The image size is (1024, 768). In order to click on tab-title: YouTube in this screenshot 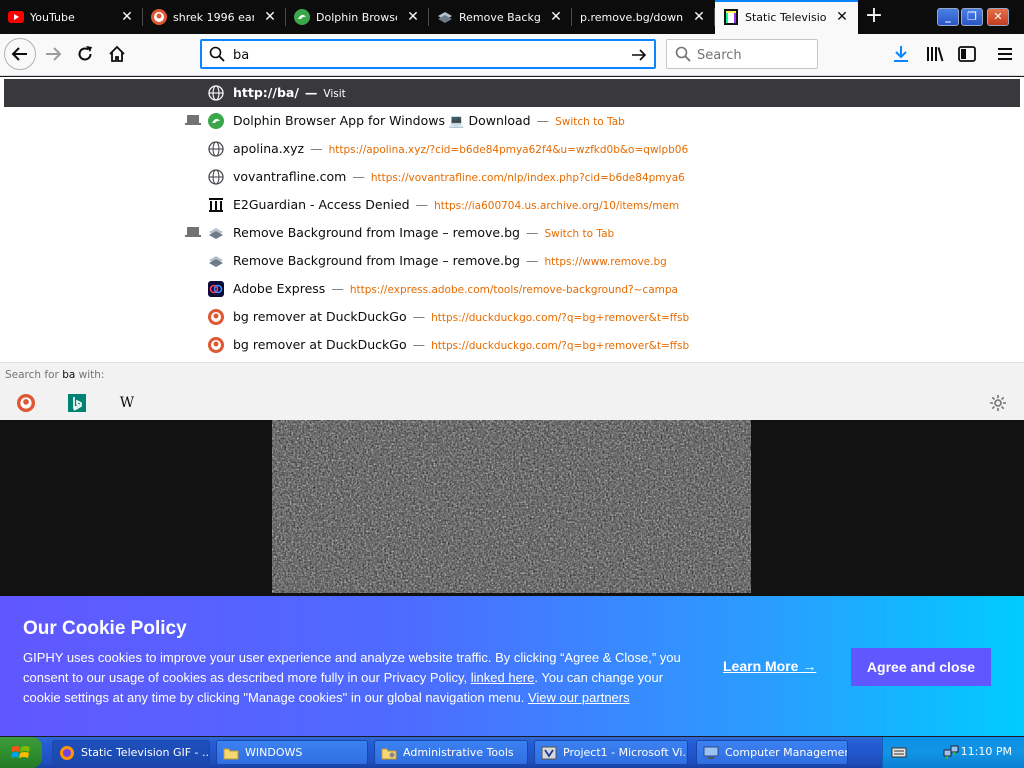, I will do `click(52, 17)`.